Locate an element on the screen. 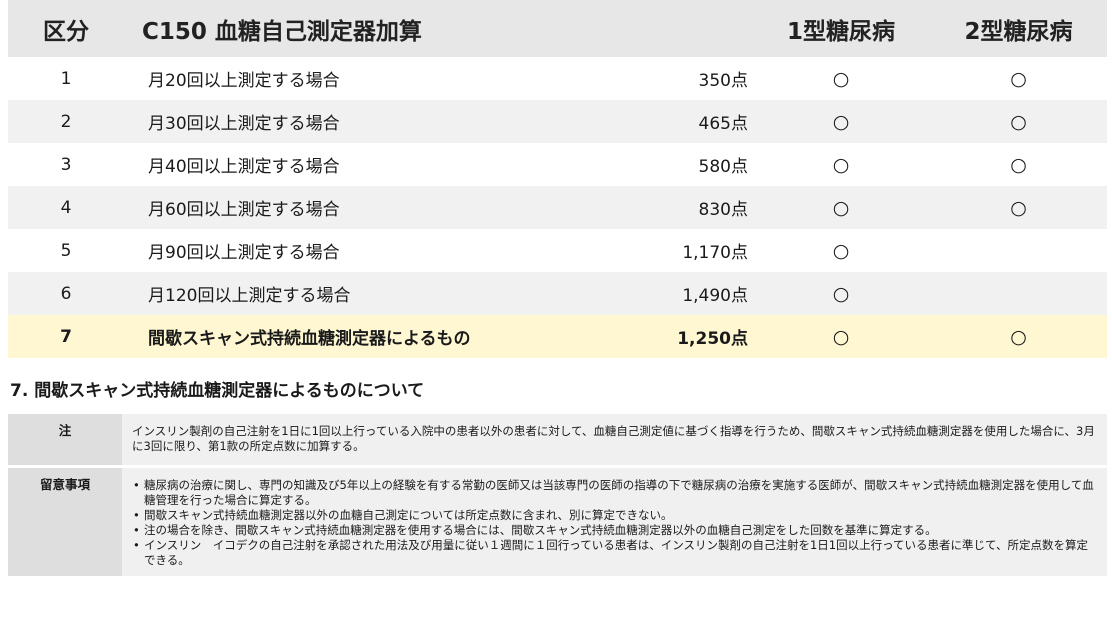  table-row: 1 月20回以上測定する場合 350点 ○ ○ is located at coordinates (557, 78).